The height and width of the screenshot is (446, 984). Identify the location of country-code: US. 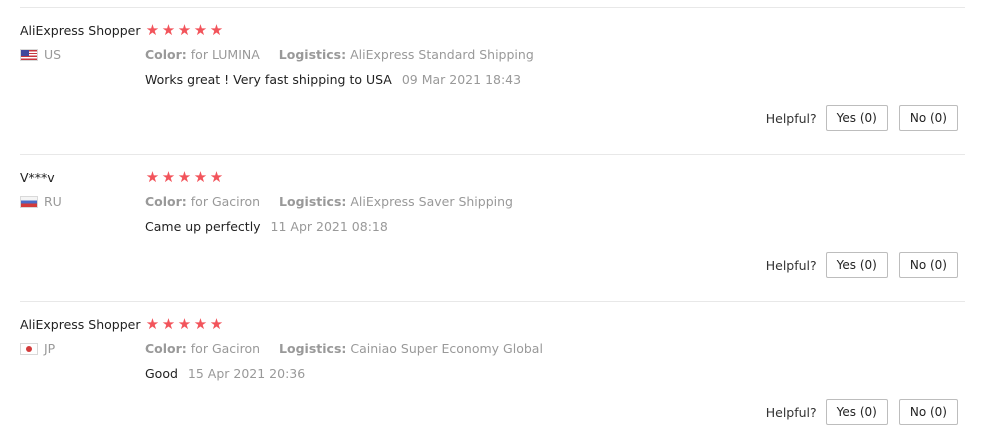
(53, 54).